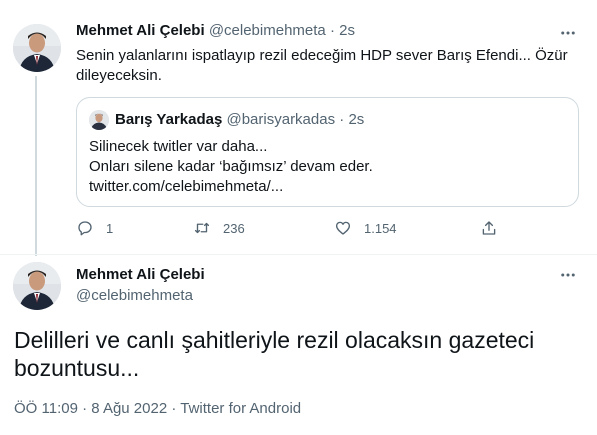 The image size is (597, 435). I want to click on quoted-author-name: Barış Yarkadaş, so click(169, 119).